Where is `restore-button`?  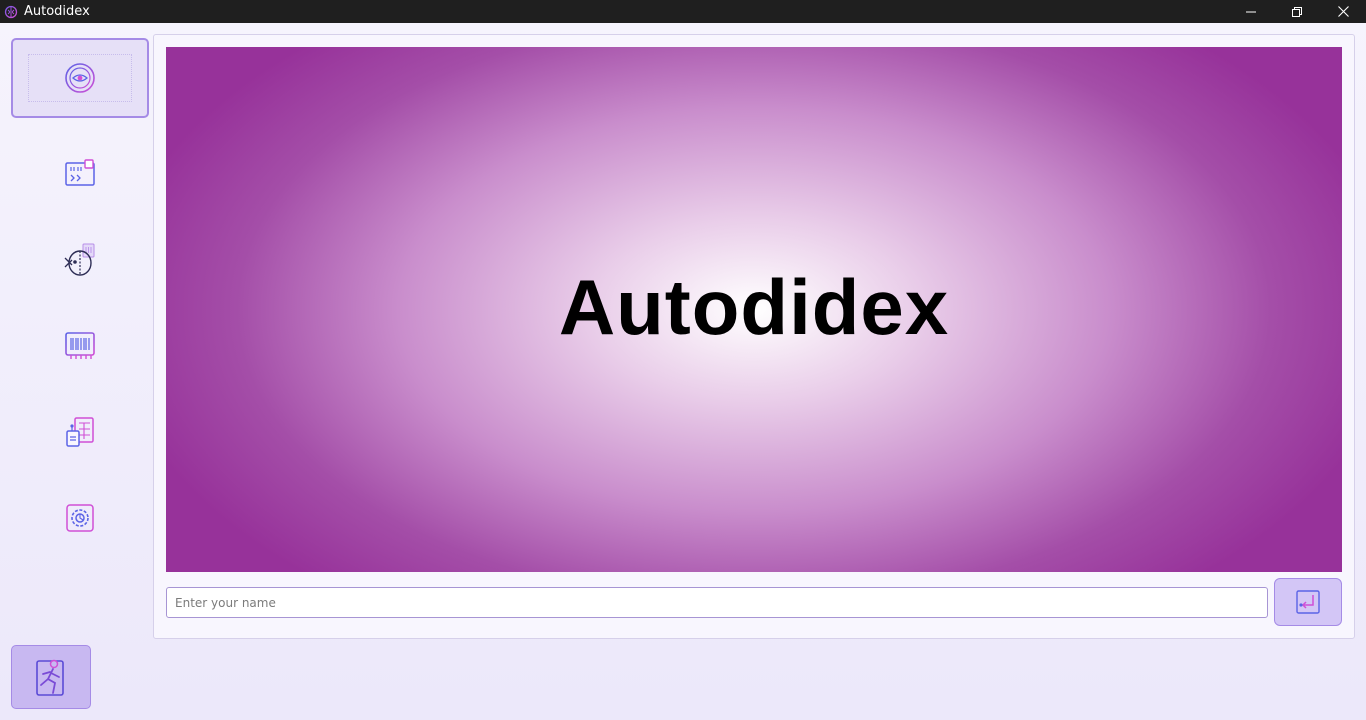 restore-button is located at coordinates (1297, 11).